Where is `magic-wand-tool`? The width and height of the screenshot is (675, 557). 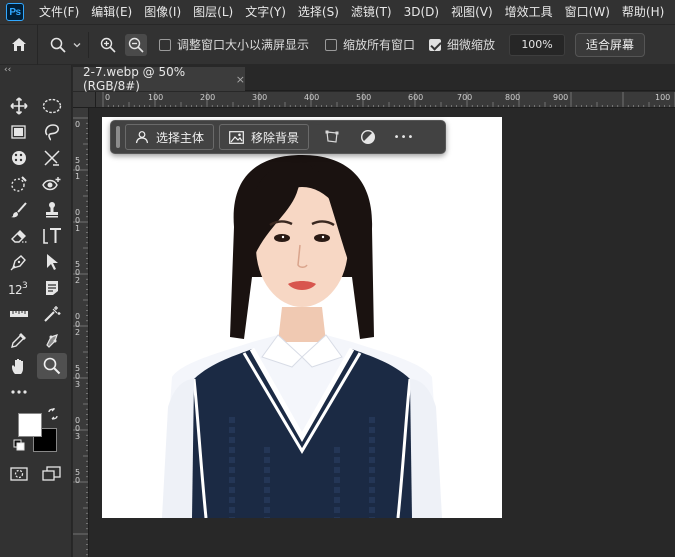
magic-wand-tool is located at coordinates (52, 314).